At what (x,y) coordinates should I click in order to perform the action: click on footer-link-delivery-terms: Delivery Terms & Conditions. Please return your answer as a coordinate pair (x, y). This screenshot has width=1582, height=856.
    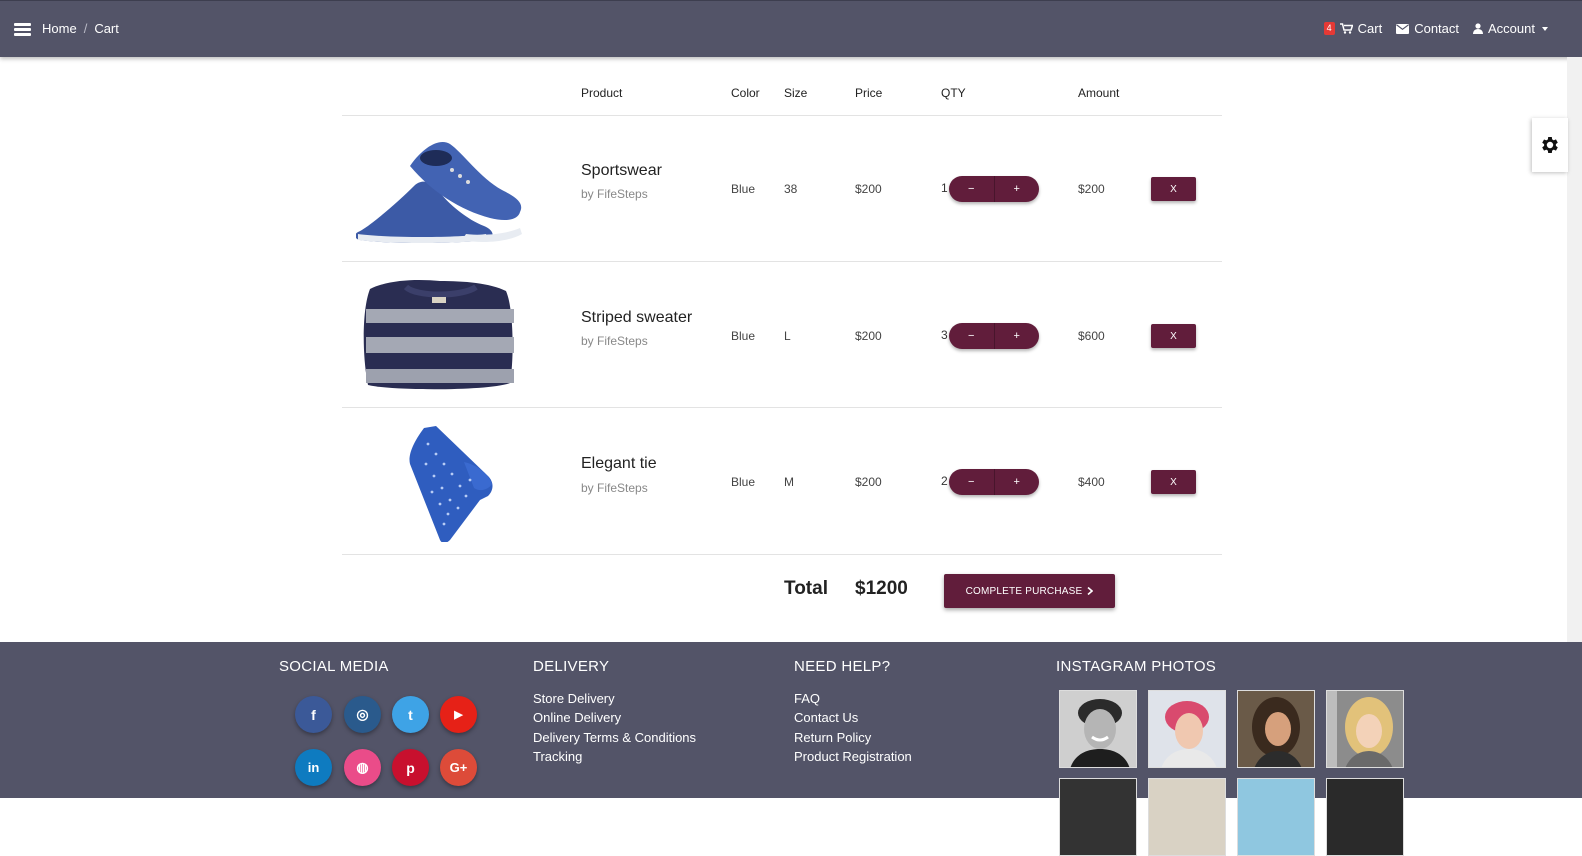
    Looking at the image, I should click on (614, 737).